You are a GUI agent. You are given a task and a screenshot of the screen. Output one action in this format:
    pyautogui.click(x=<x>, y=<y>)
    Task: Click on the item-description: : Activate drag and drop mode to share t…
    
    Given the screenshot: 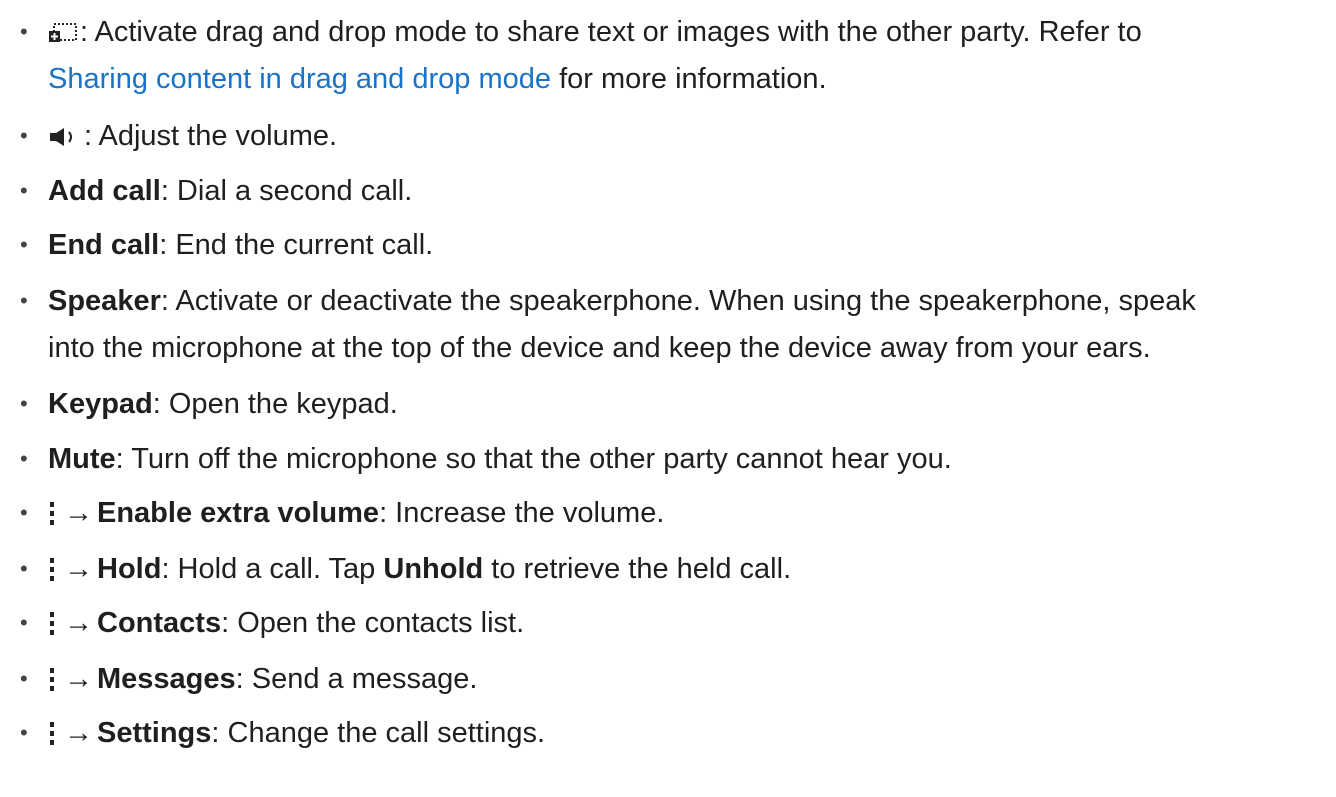 What is the action you would take?
    pyautogui.click(x=611, y=32)
    